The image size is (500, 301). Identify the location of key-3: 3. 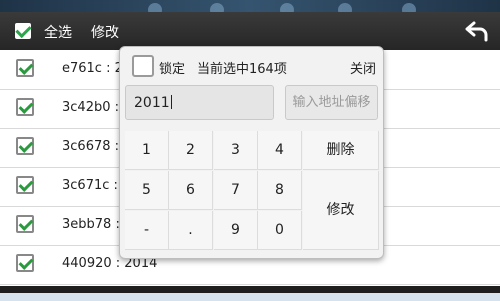
(236, 150).